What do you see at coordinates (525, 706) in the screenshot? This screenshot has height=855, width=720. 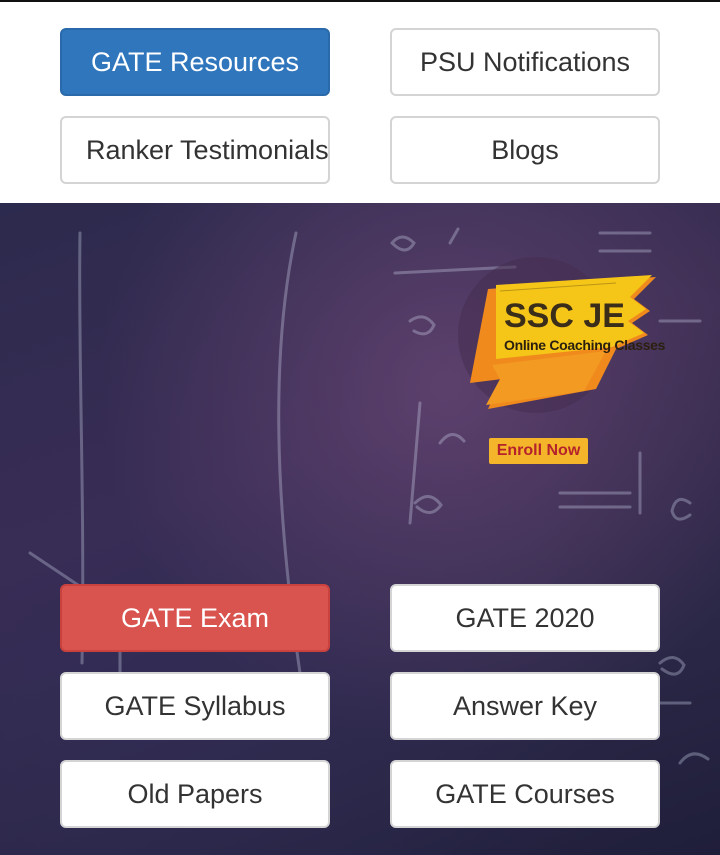 I see `answer-key-button: Answer Key` at bounding box center [525, 706].